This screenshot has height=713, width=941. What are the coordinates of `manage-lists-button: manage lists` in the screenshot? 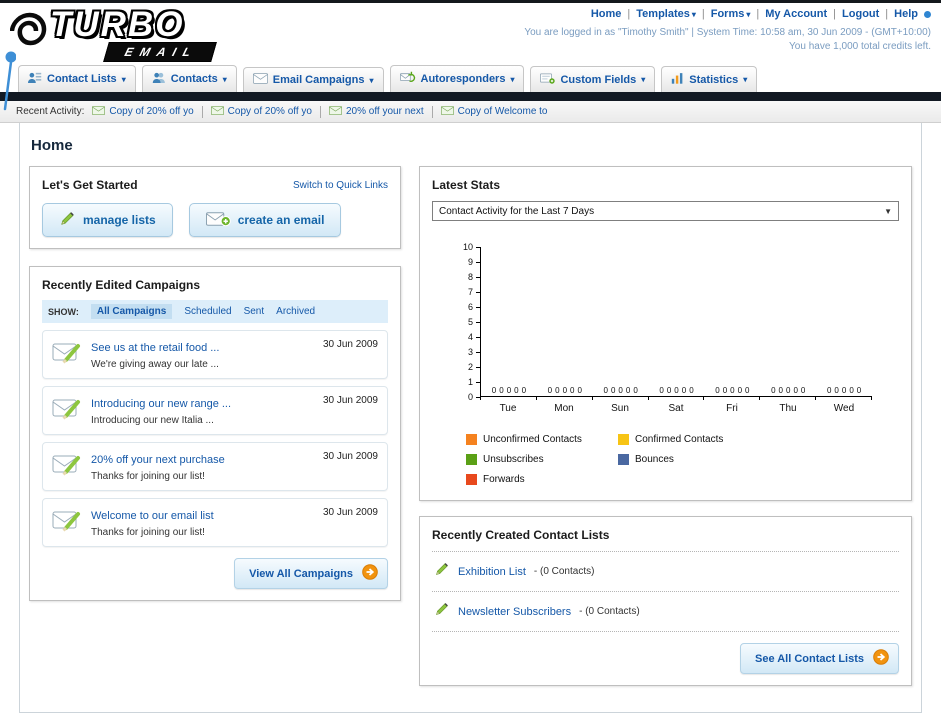 It's located at (107, 220).